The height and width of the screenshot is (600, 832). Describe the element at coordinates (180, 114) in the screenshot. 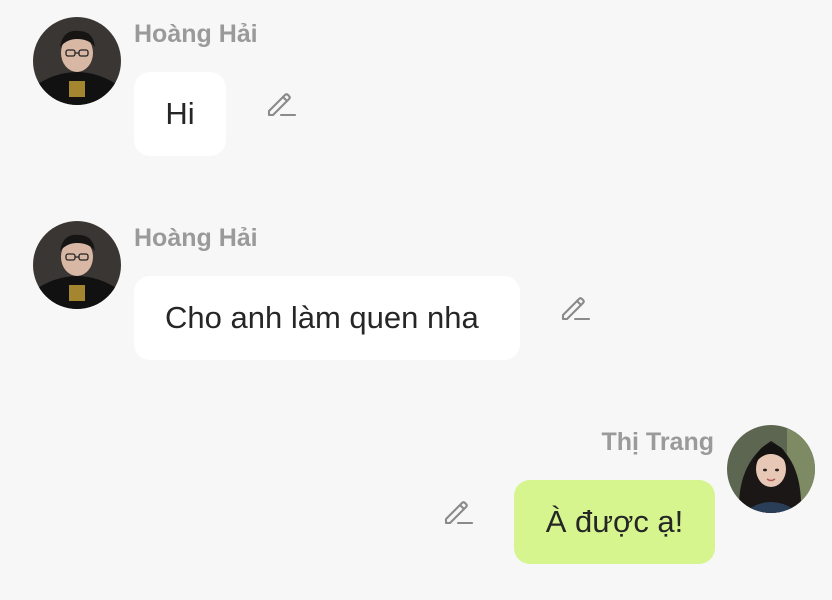

I see `message-bubble: Hi` at that location.